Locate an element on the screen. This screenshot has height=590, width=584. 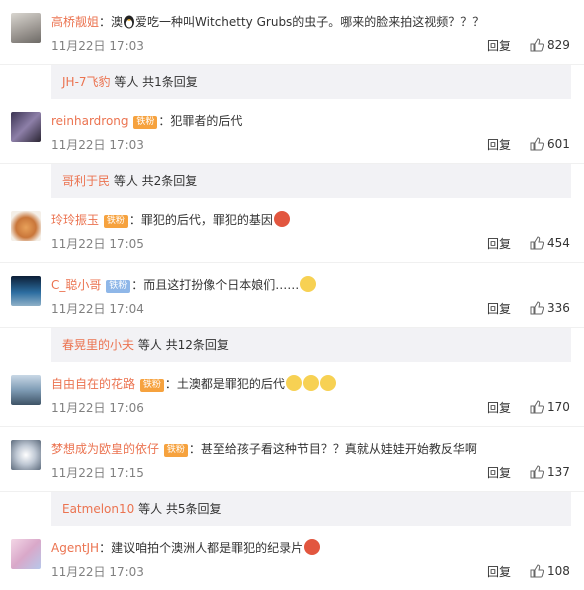
comment-line: 梦想成为欧皇的依仔 铁粉 ：甚至给孩子看这种节目？？真就从娃娃开始教反华啊 is located at coordinates (264, 449).